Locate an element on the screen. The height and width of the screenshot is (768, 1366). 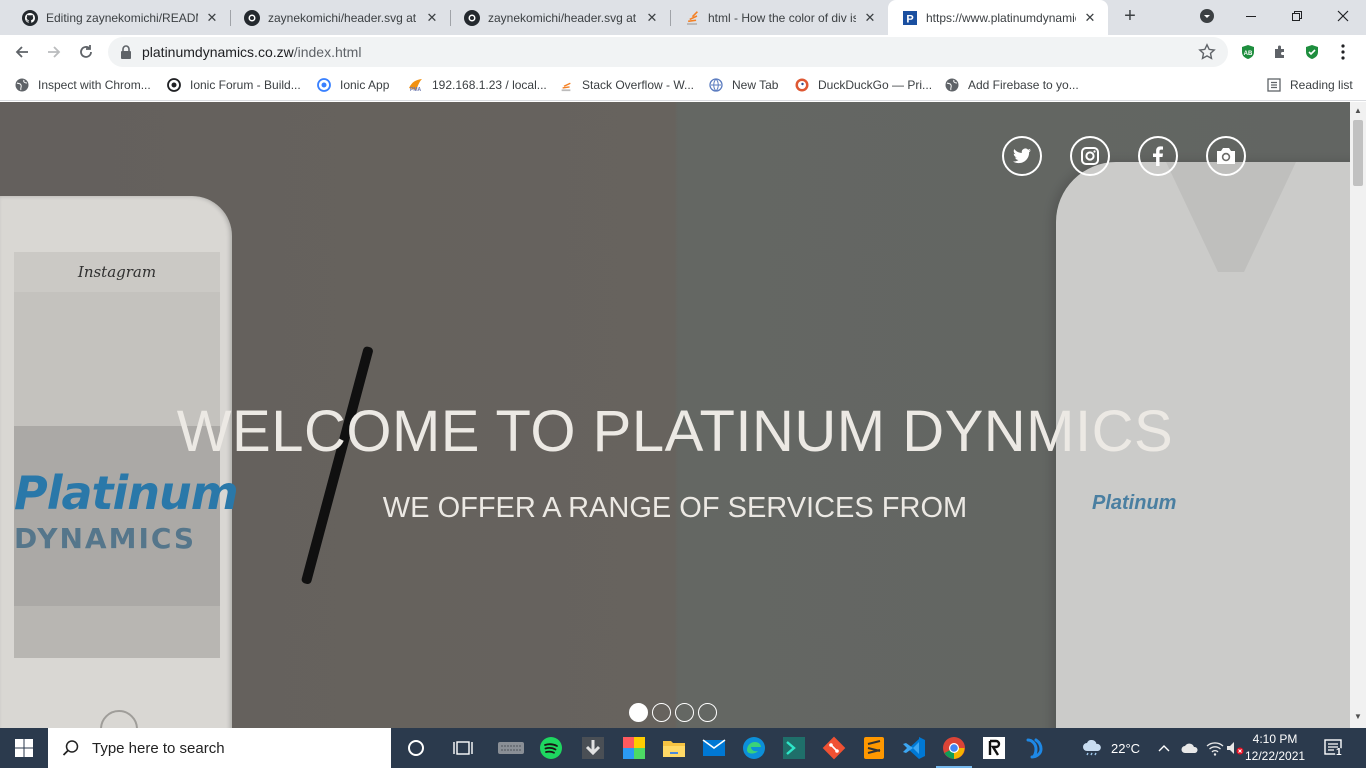
file-explorer-icon is located at coordinates (674, 748).